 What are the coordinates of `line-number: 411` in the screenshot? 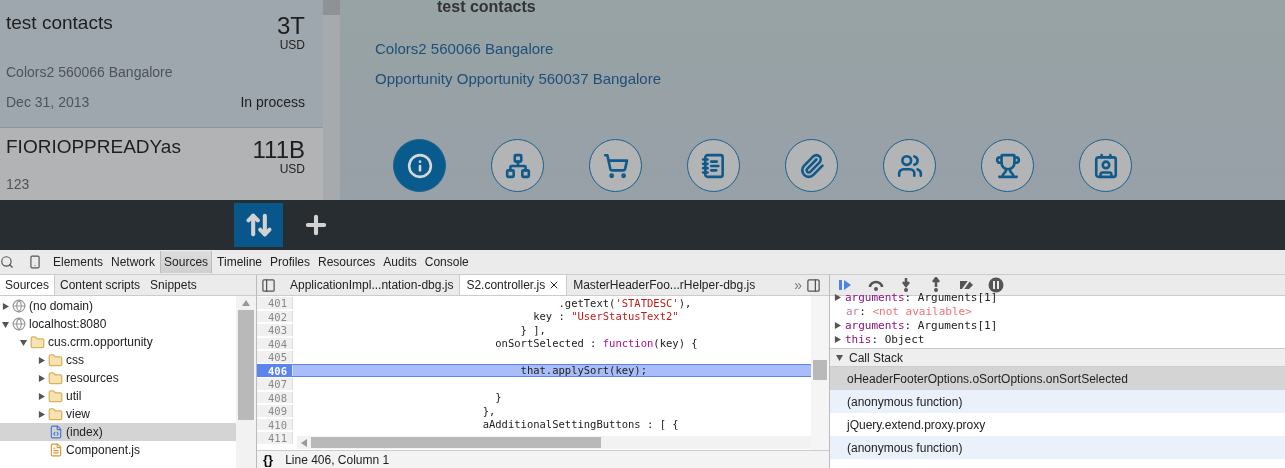 It's located at (275, 438).